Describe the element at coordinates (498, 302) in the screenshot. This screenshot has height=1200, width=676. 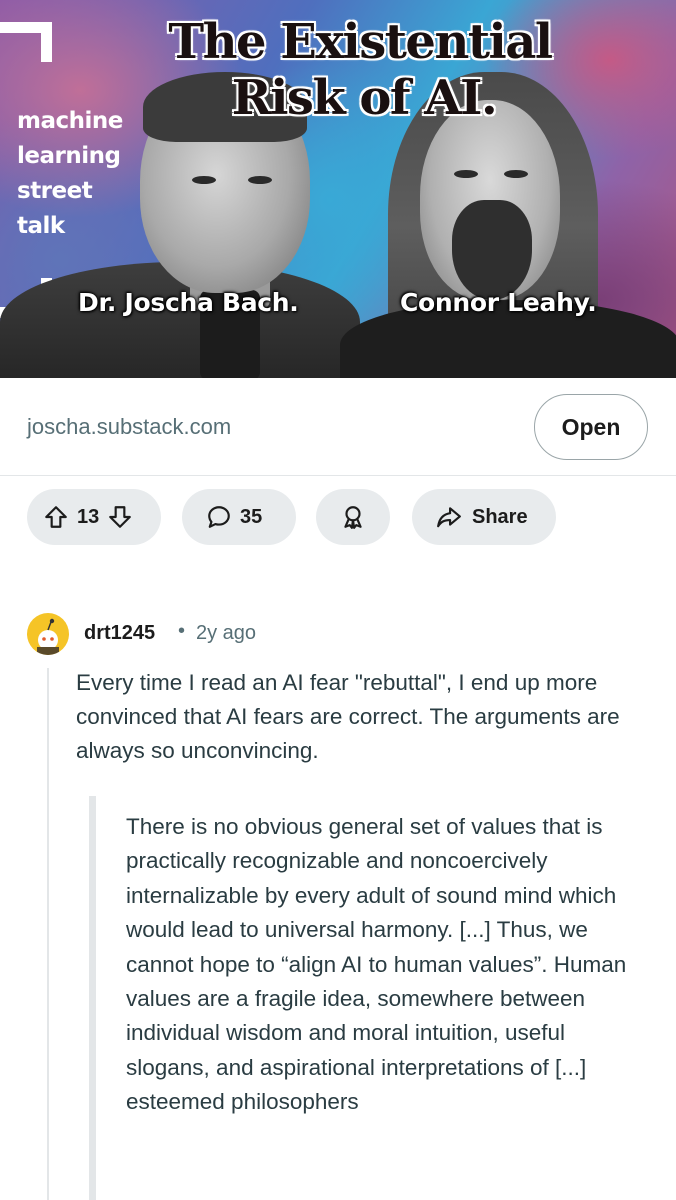
I see `guest-right-name: Connor Leahy.` at that location.